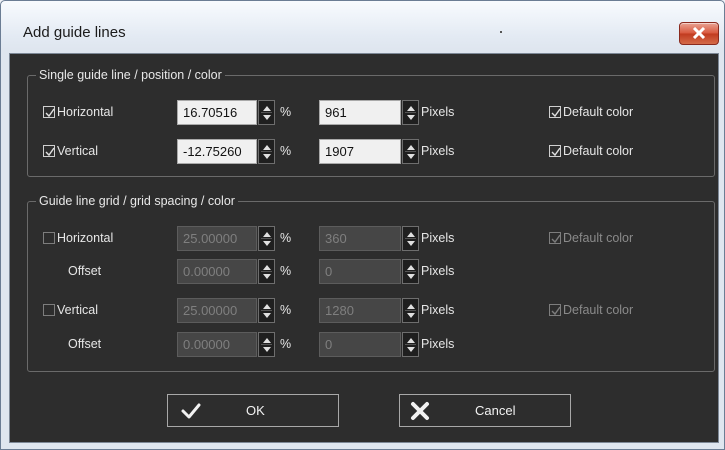  What do you see at coordinates (85, 344) in the screenshot?
I see `grid-vertical-offset-label: Offset` at bounding box center [85, 344].